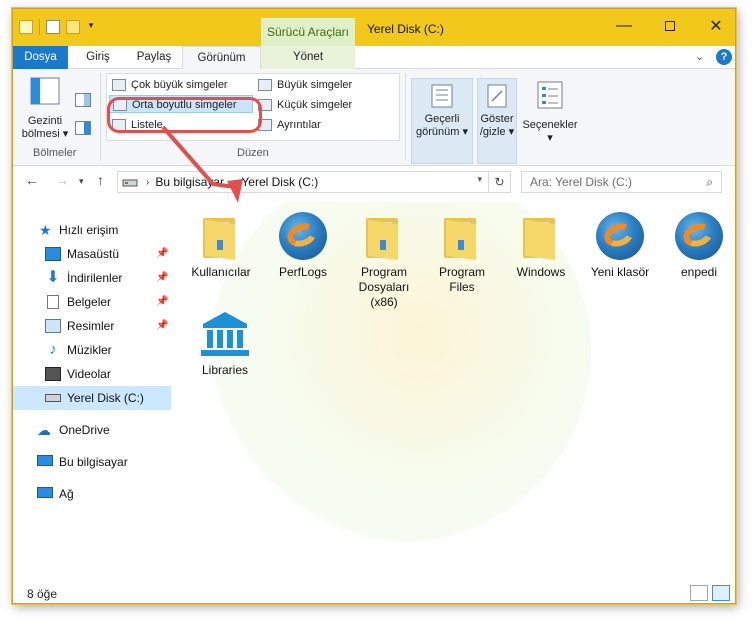 The image size is (756, 625). Describe the element at coordinates (221, 246) in the screenshot. I see `file-item-users: Kullanıcılar` at that location.